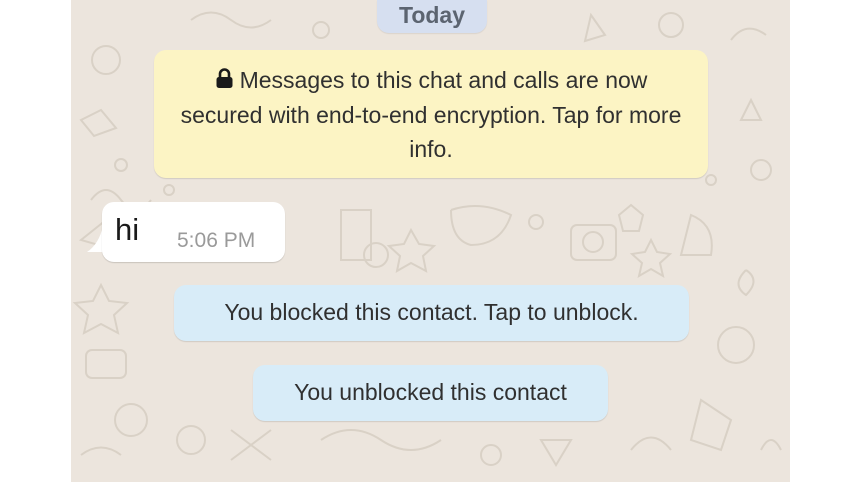 The width and height of the screenshot is (856, 482). What do you see at coordinates (224, 78) in the screenshot?
I see `lock-icon` at bounding box center [224, 78].